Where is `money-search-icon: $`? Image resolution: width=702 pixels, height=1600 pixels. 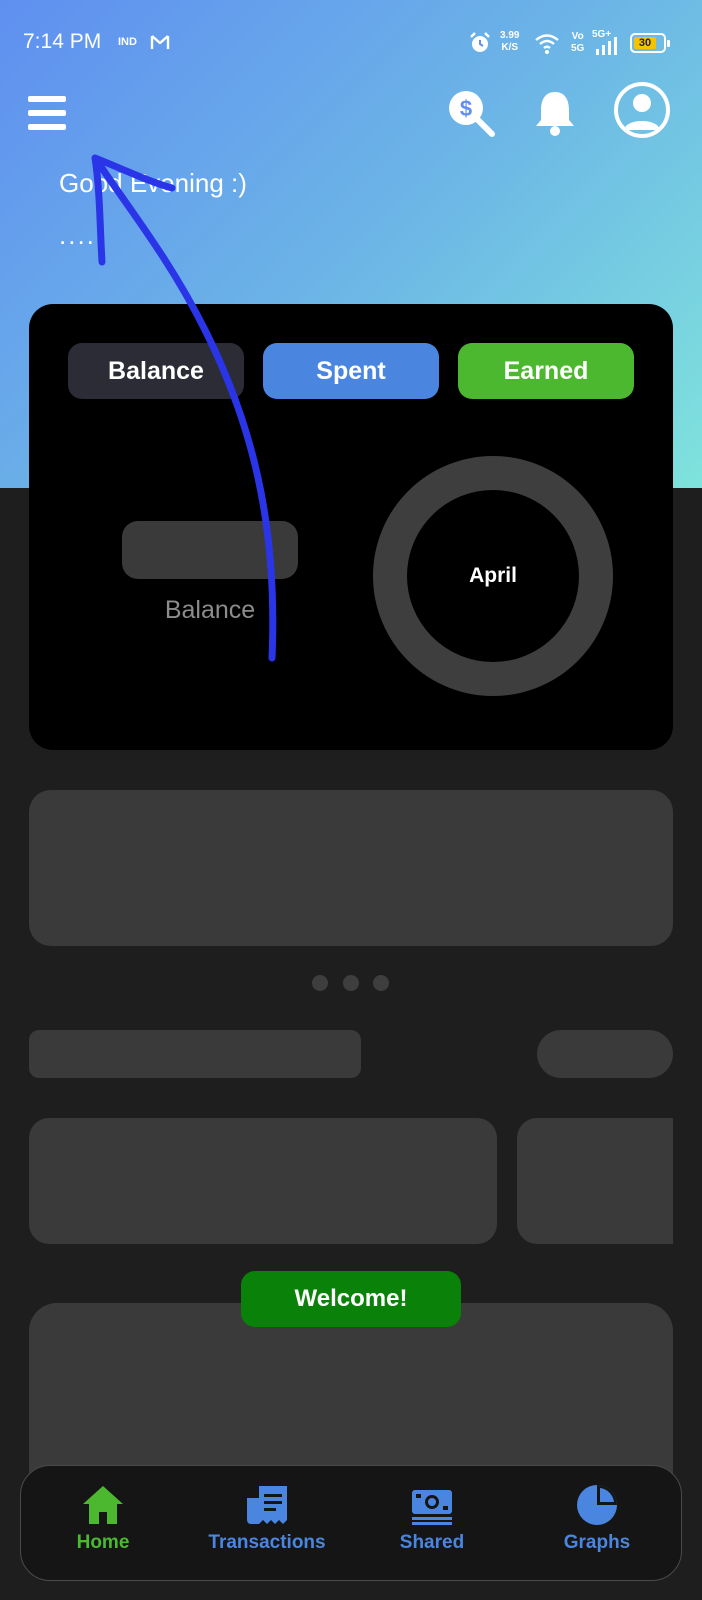 money-search-icon: $ is located at coordinates (471, 113).